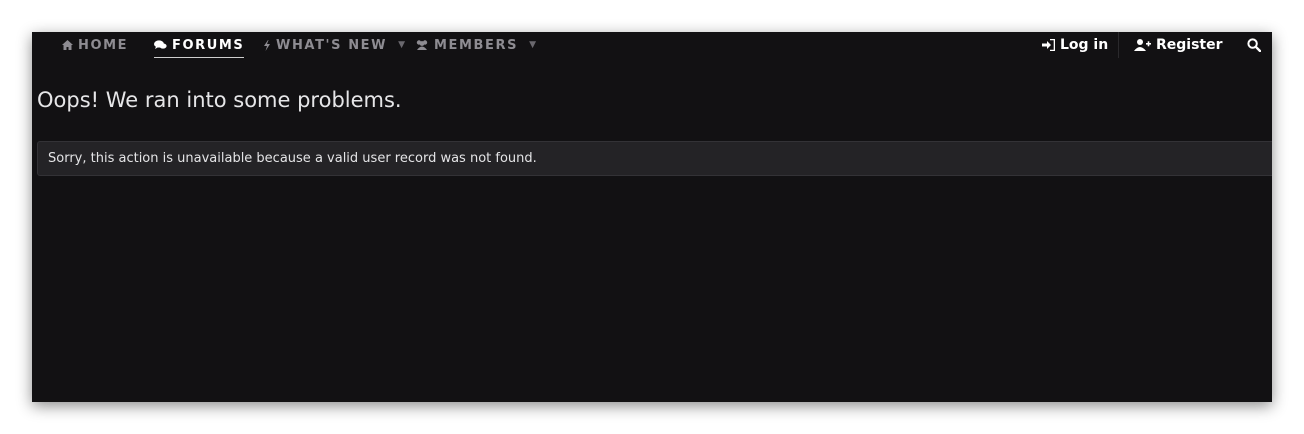 This screenshot has width=1304, height=434. I want to click on nav-tab-label: MEMBERS, so click(476, 45).